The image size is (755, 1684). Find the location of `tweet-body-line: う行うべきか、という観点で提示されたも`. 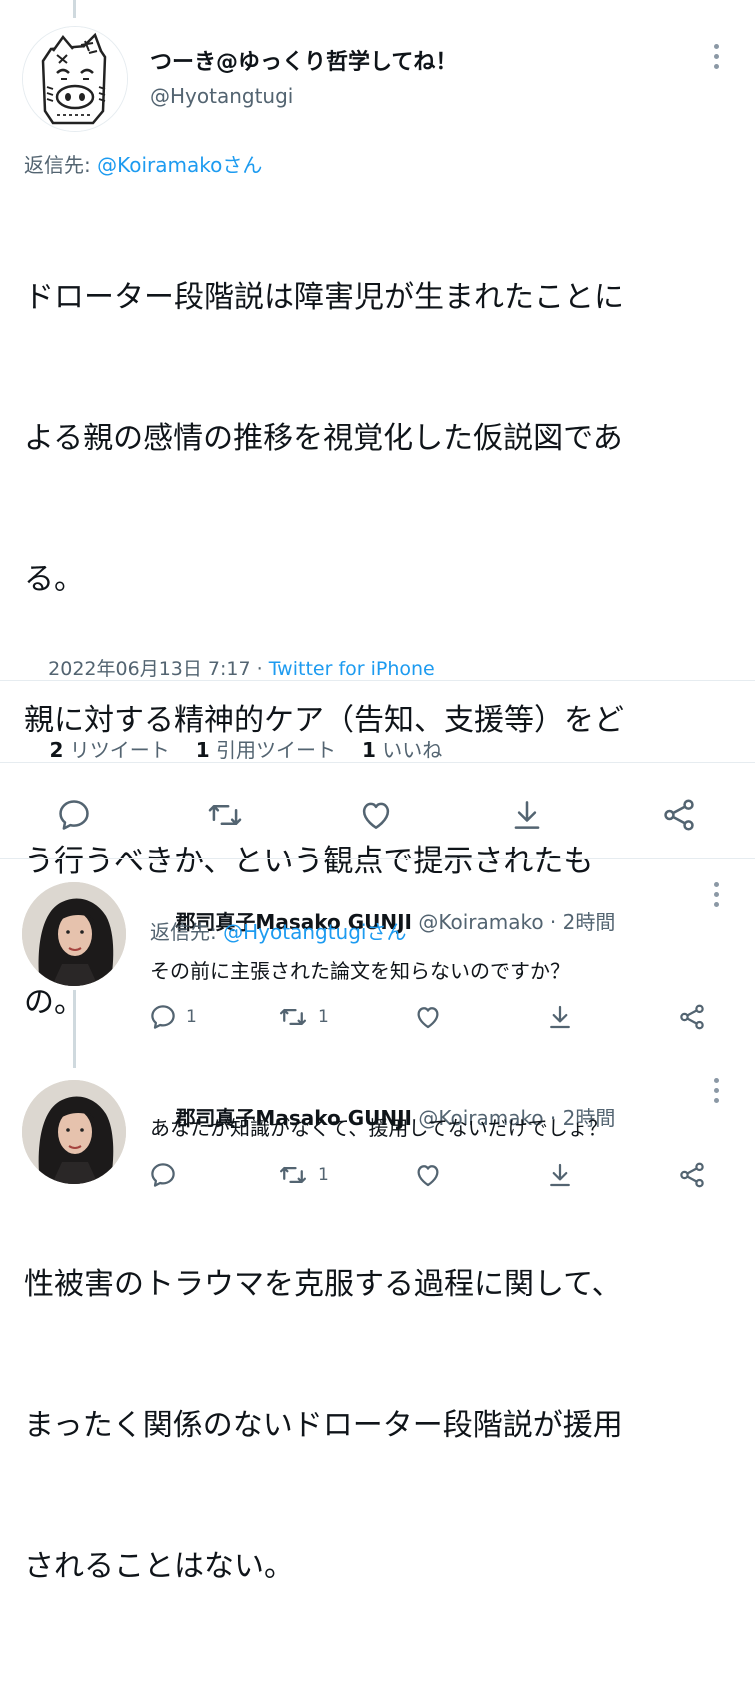

tweet-body-line: う行うべきか、という観点で提示されたも is located at coordinates (309, 861).